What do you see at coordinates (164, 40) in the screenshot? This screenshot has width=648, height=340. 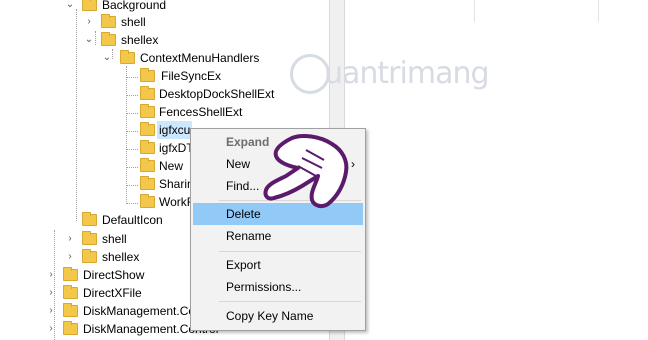 I see `tree-item-shellex: ⌄ shellex` at bounding box center [164, 40].